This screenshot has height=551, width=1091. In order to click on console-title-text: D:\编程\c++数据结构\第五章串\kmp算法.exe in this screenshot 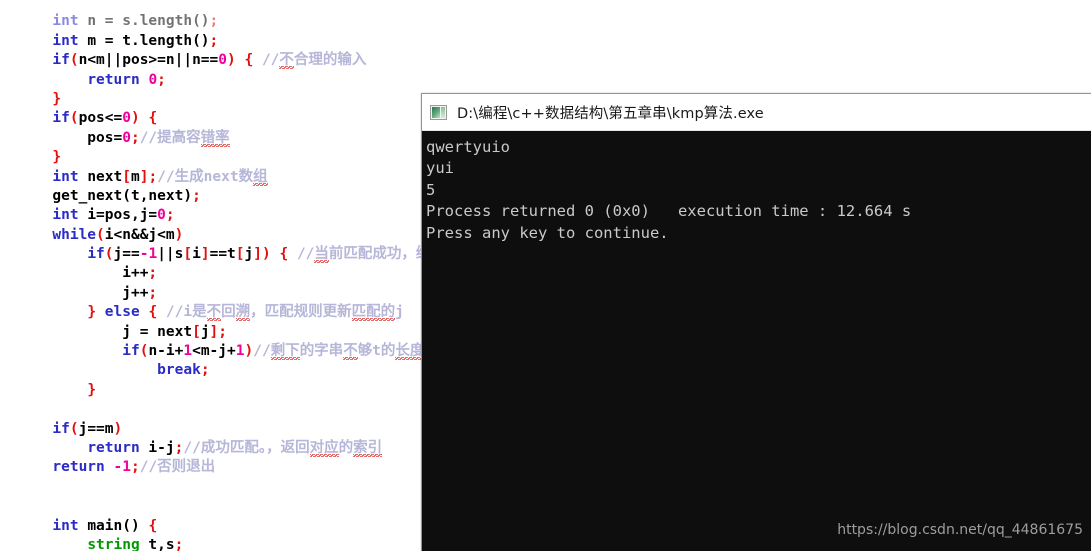, I will do `click(610, 113)`.